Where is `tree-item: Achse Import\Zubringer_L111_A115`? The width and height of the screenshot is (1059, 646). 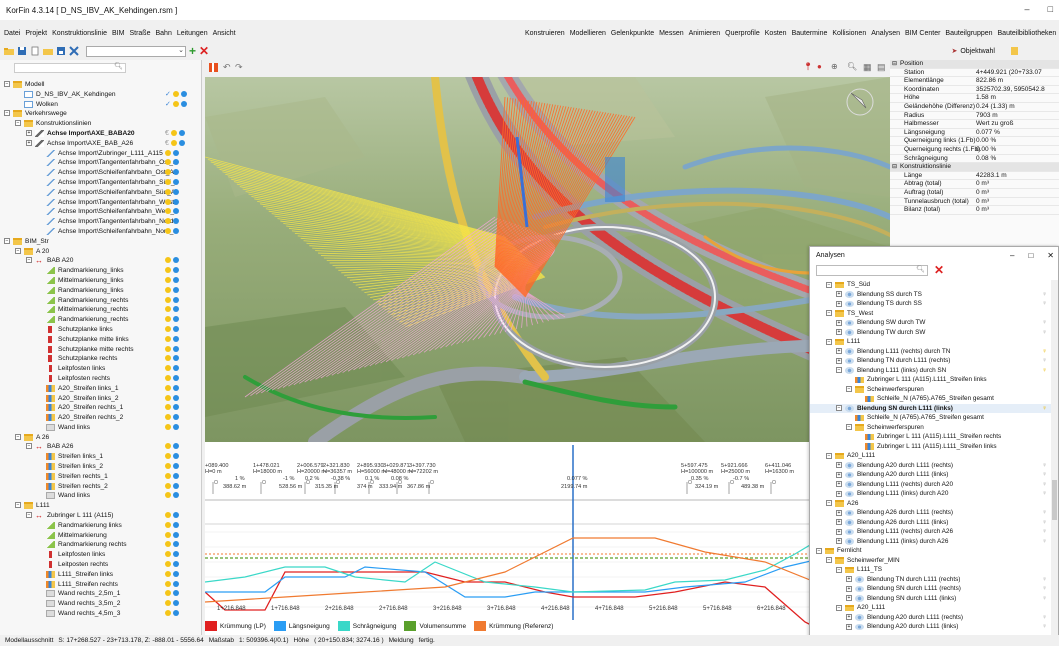 tree-item: Achse Import\Zubringer_L111_A115 is located at coordinates (100, 154).